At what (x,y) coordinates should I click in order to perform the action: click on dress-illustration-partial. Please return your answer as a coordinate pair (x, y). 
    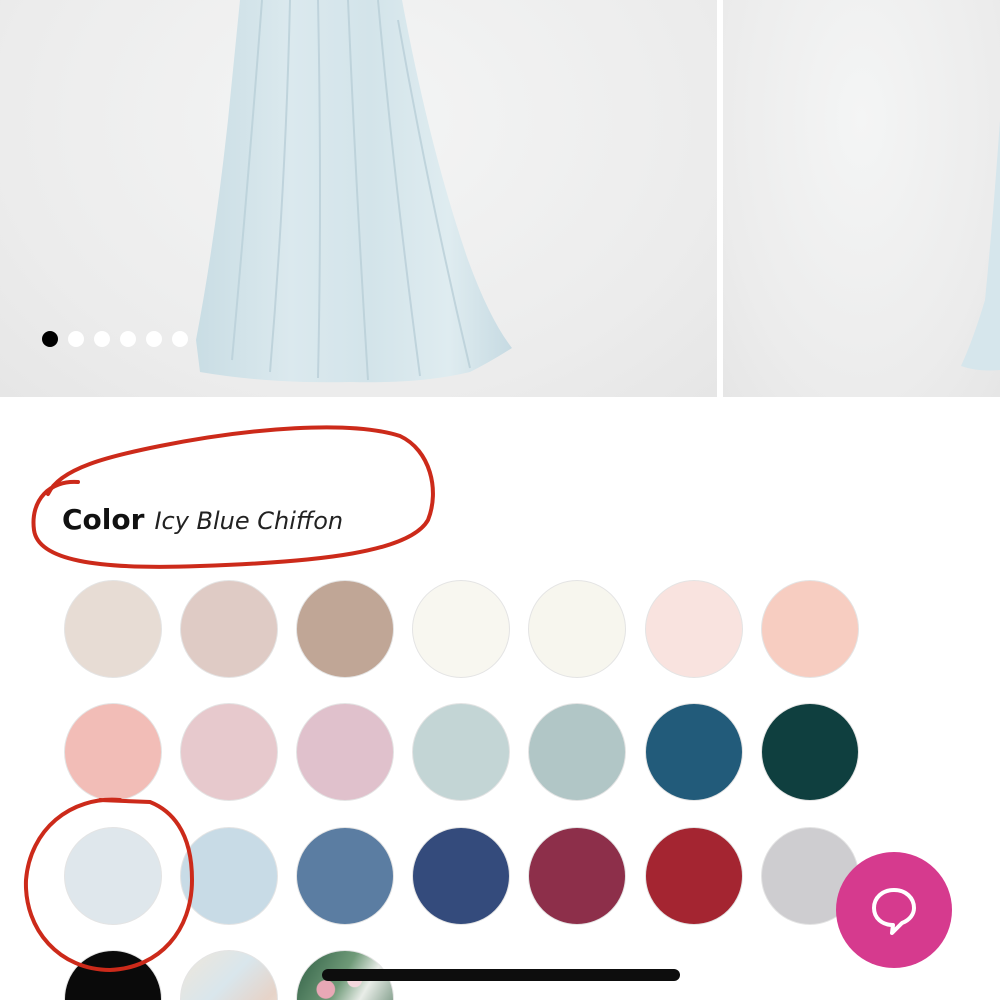
    Looking at the image, I should click on (980, 185).